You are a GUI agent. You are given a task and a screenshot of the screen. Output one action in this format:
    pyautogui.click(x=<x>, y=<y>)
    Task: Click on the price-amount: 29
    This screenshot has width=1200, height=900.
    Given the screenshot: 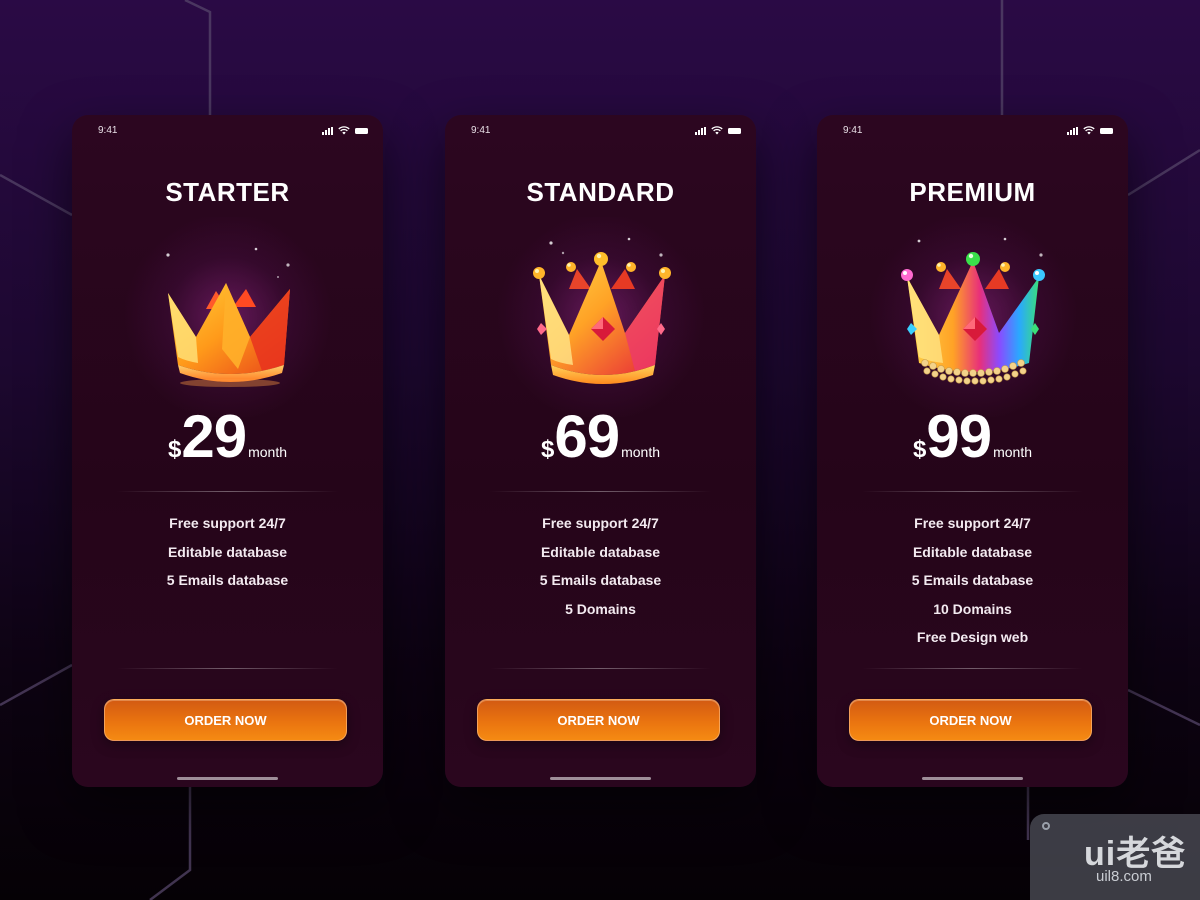 What is the action you would take?
    pyautogui.click(x=214, y=436)
    